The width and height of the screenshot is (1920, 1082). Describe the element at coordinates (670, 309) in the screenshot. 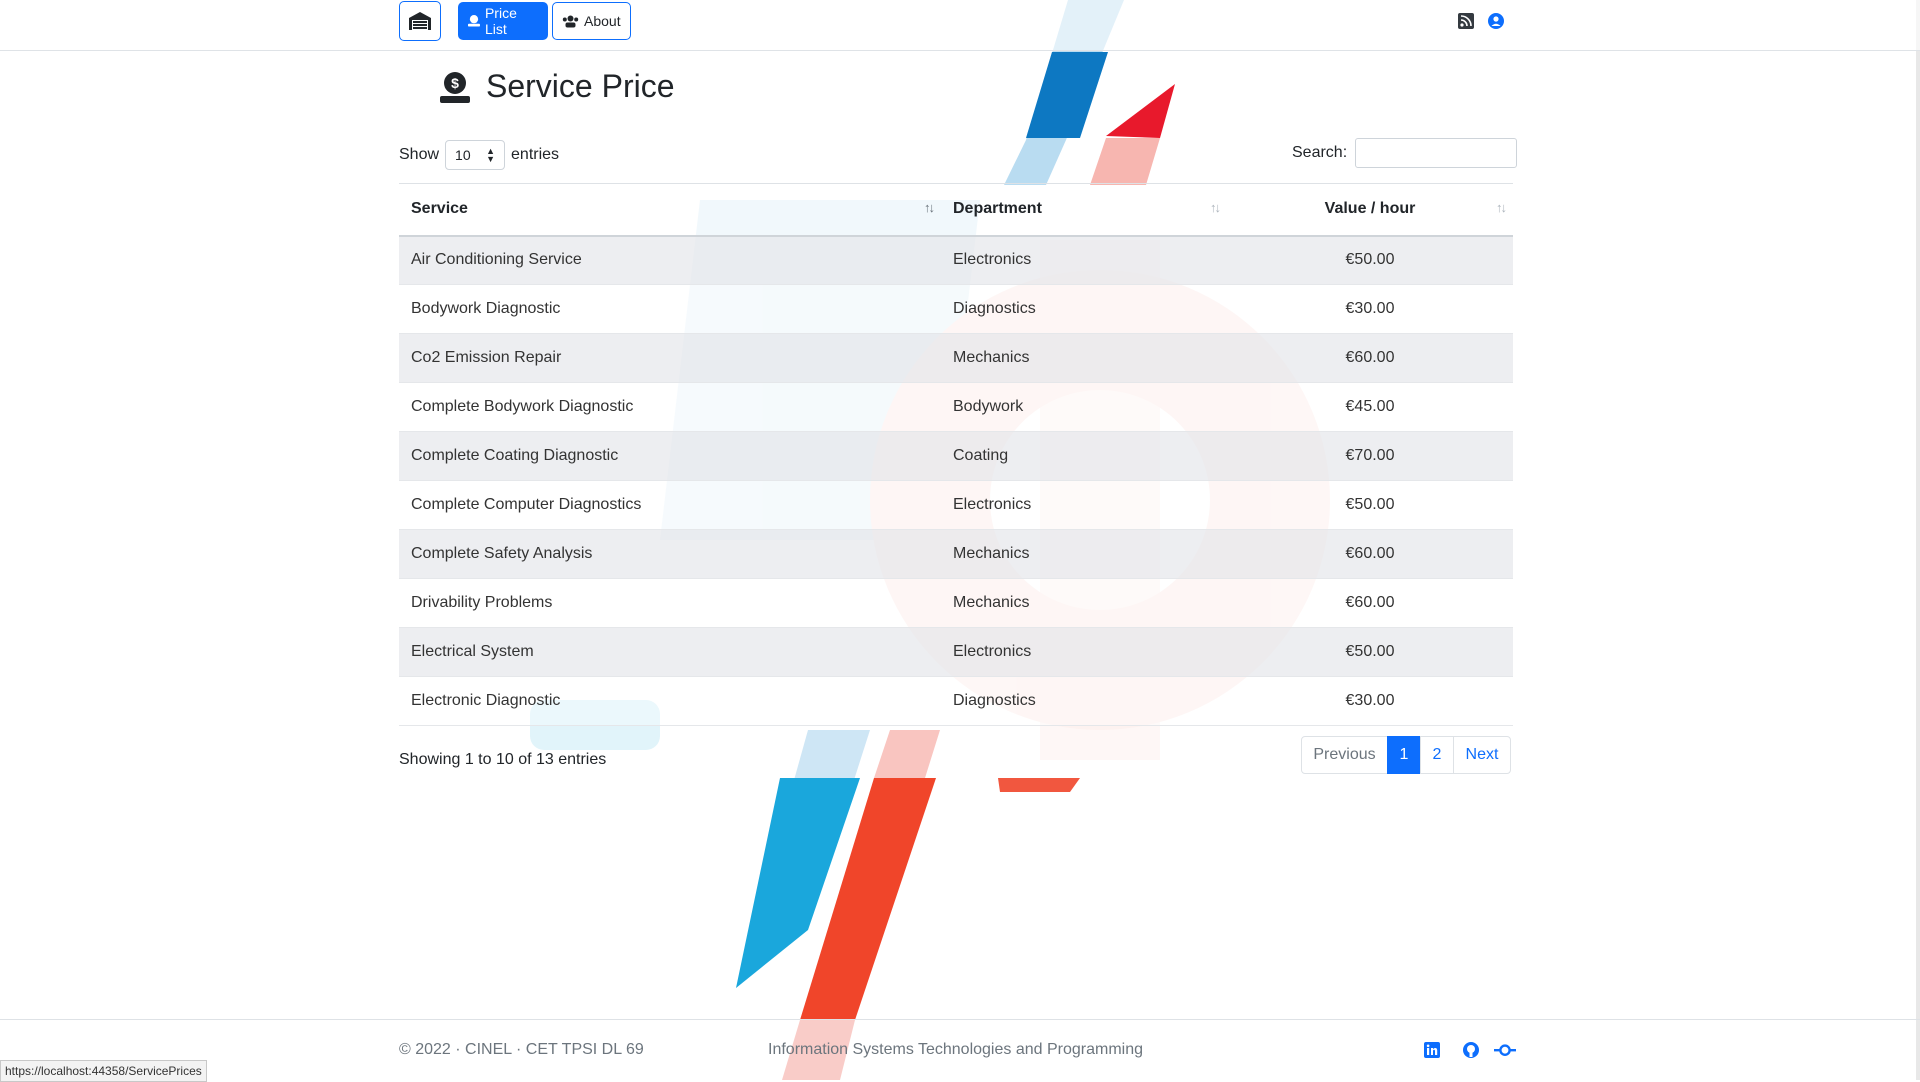

I see `cell-service: Bodywork Diagnostic` at that location.